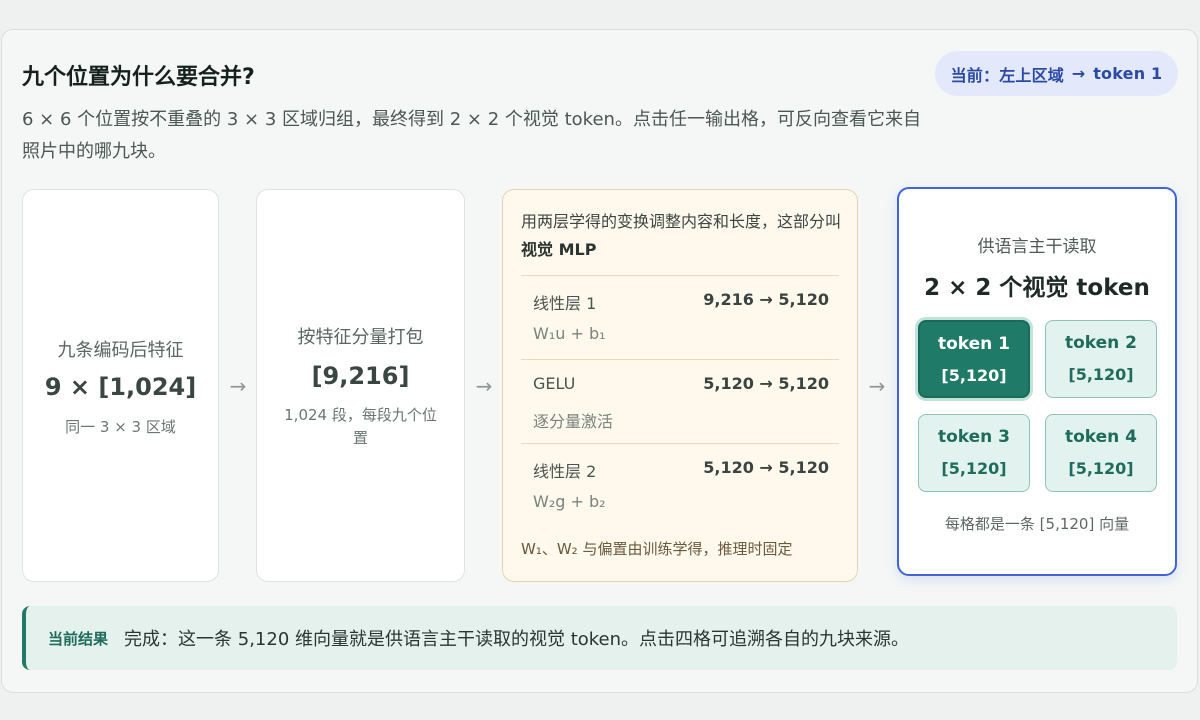 This screenshot has height=720, width=1200. Describe the element at coordinates (974, 437) in the screenshot. I see `token-name: token 3` at that location.